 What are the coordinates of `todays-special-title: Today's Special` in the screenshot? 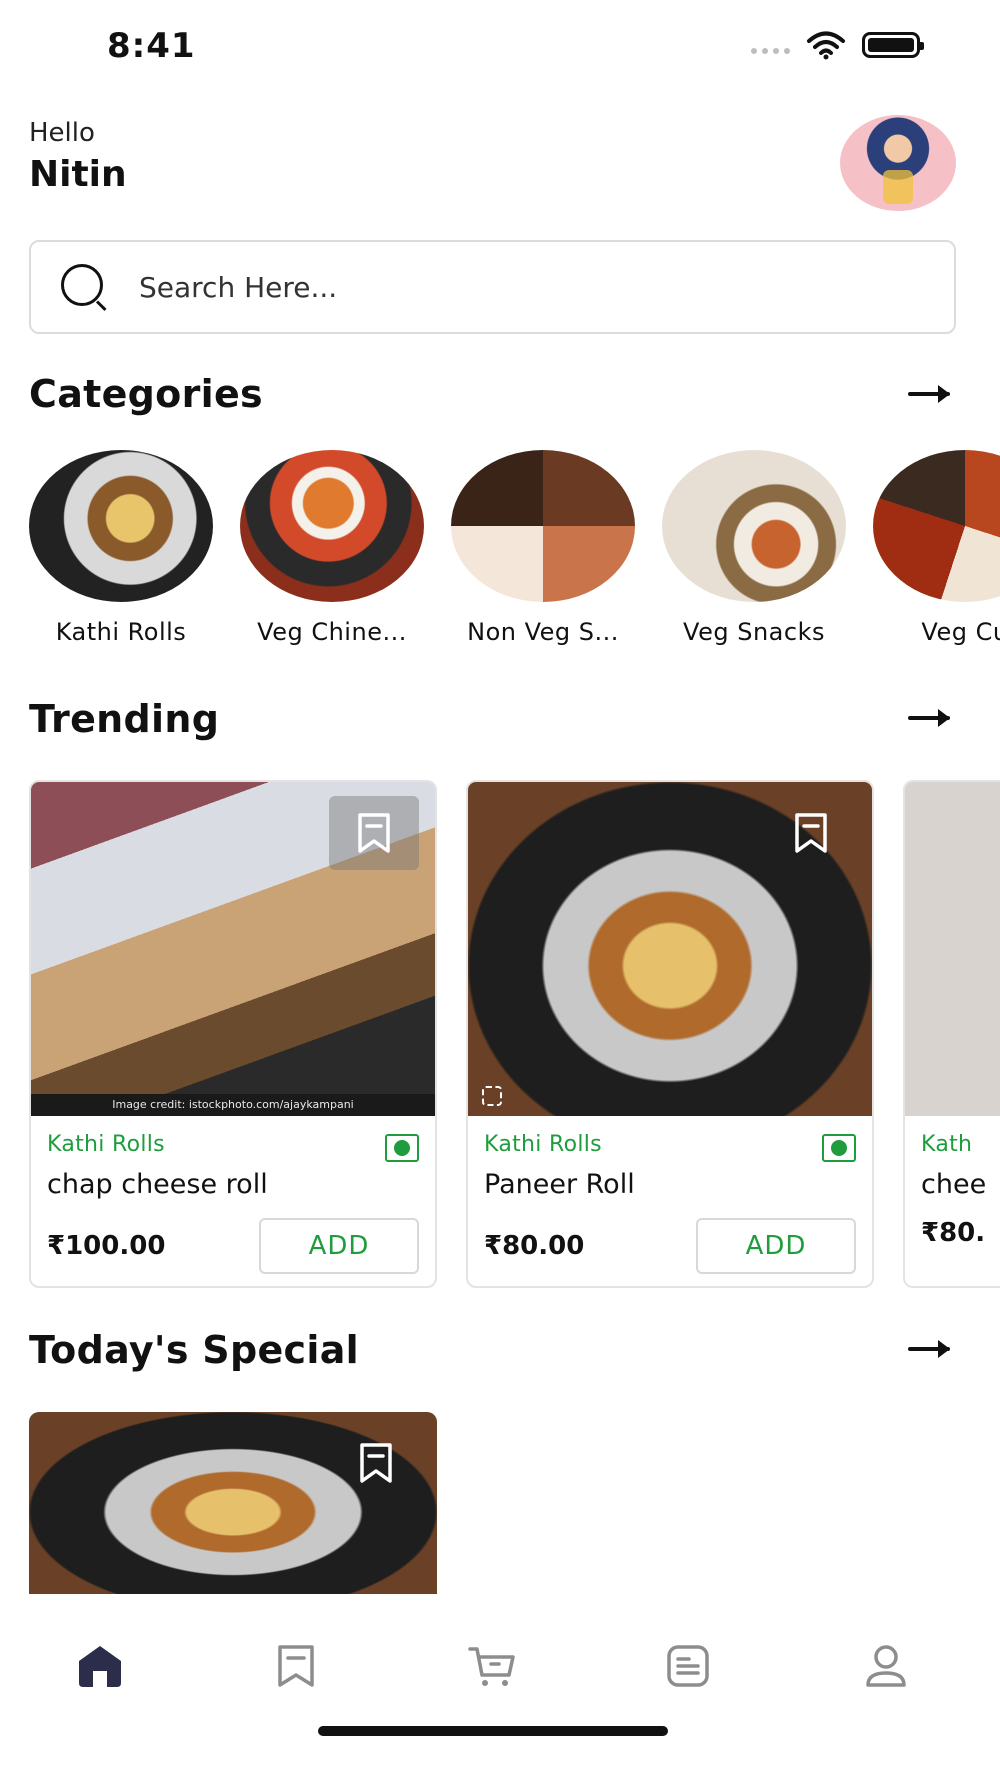 It's located at (194, 1350).